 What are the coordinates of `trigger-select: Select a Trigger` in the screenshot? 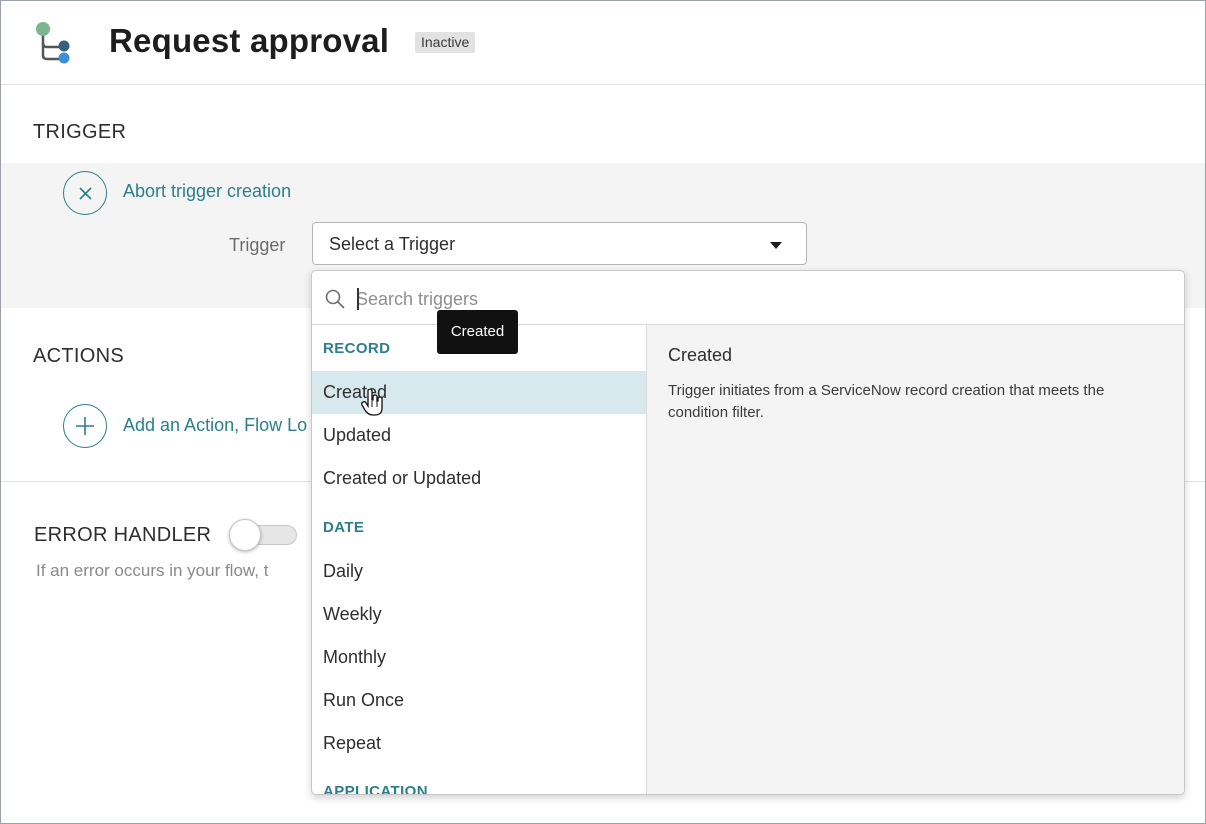 It's located at (559, 243).